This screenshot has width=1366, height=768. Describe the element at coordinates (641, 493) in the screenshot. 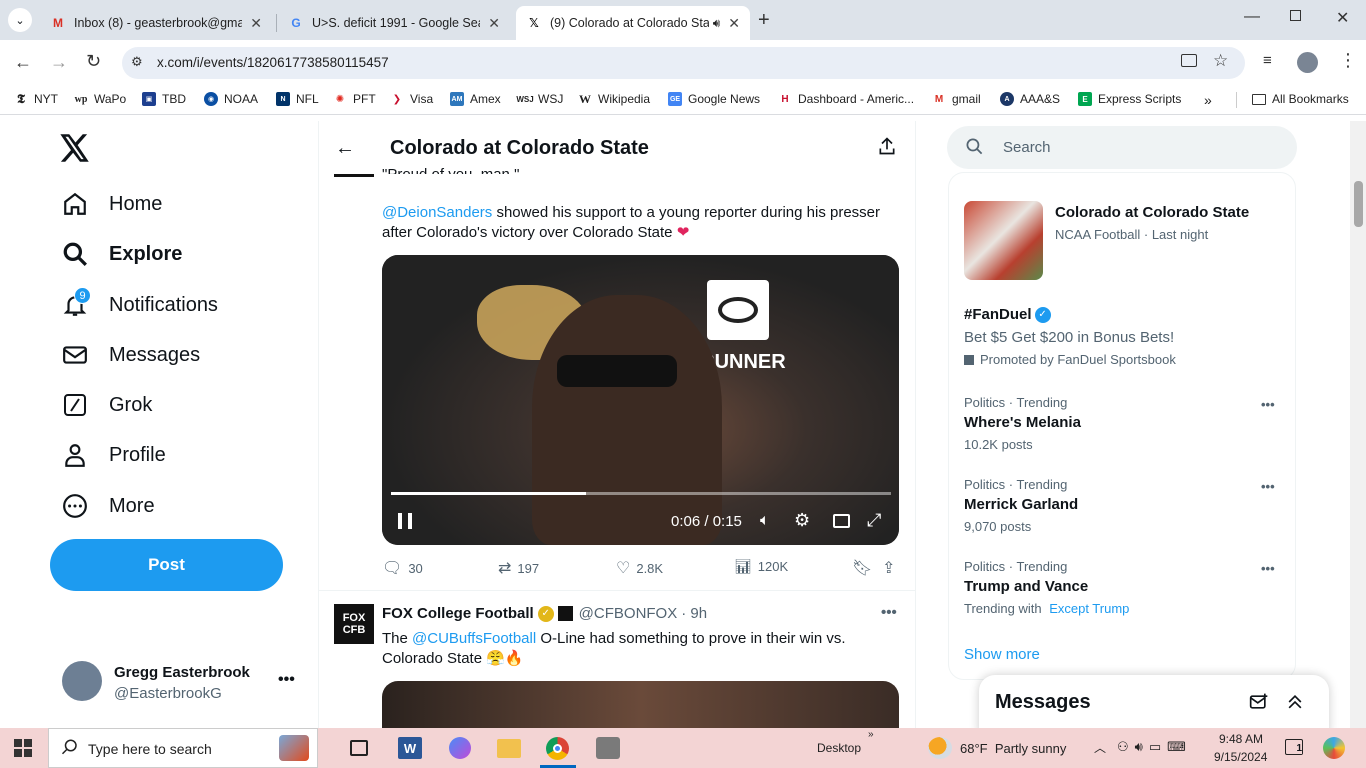

I see `video-progress-track` at that location.